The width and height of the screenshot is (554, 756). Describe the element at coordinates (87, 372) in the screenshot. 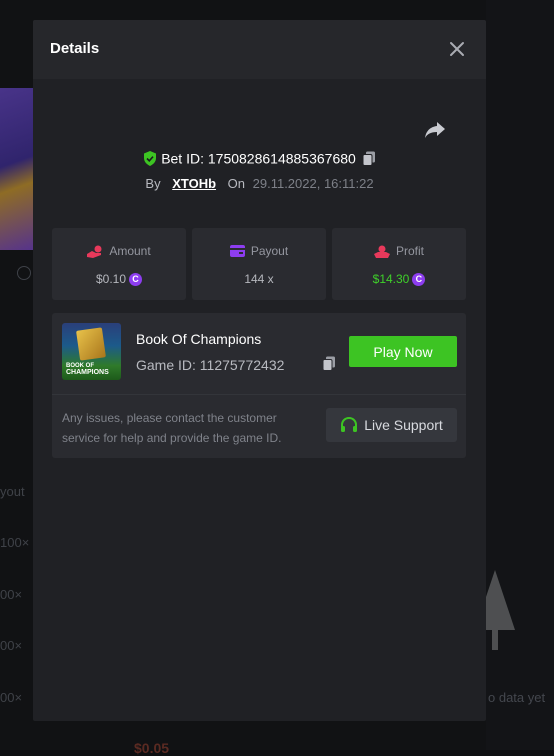

I see `thumbnail-text: CHAMPIONS` at that location.